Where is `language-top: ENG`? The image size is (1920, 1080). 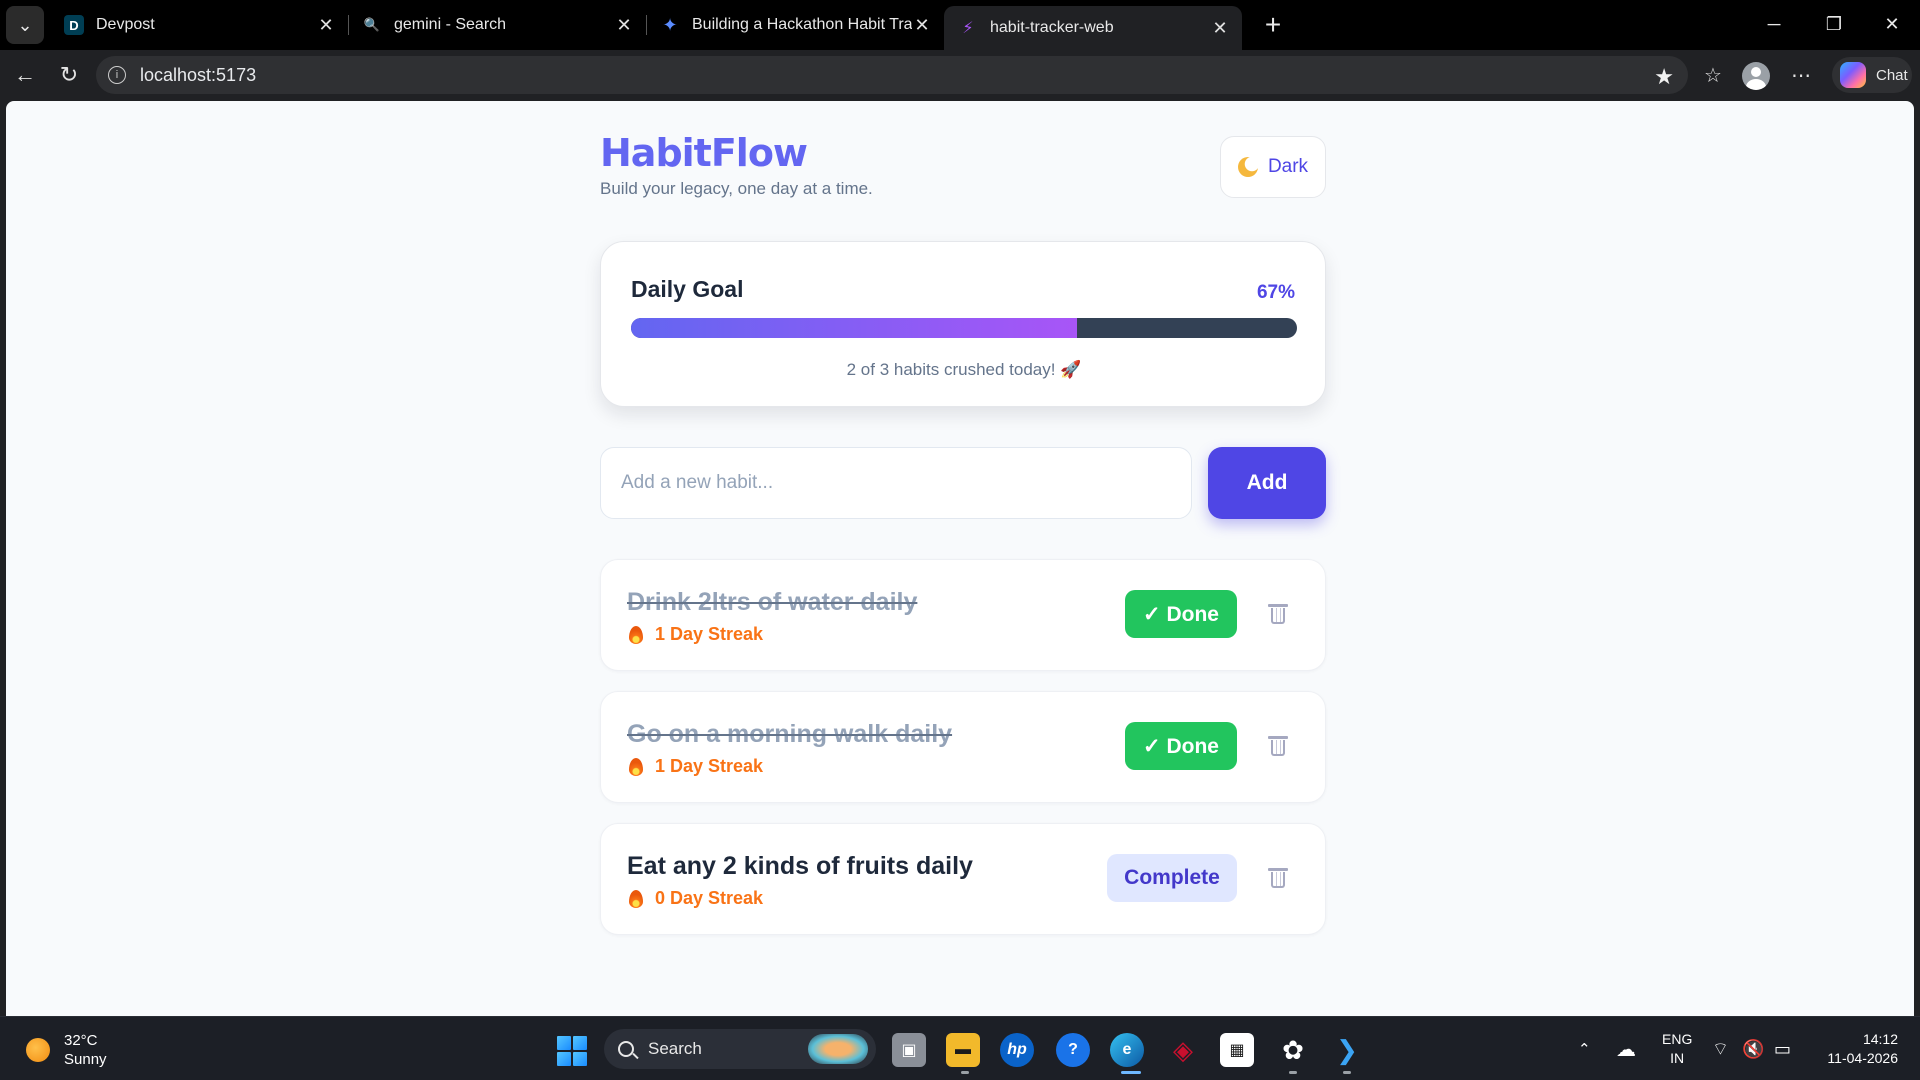
language-top: ENG is located at coordinates (1677, 1039).